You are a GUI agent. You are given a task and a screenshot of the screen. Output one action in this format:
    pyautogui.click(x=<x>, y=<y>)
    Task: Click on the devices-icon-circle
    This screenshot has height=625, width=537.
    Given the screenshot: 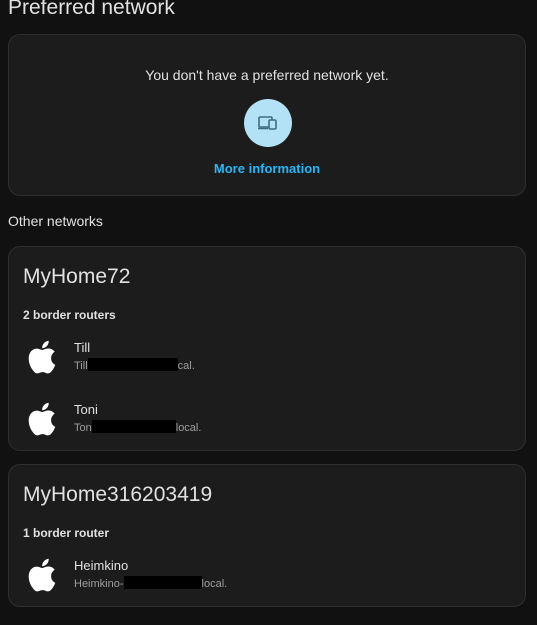 What is the action you would take?
    pyautogui.click(x=268, y=123)
    